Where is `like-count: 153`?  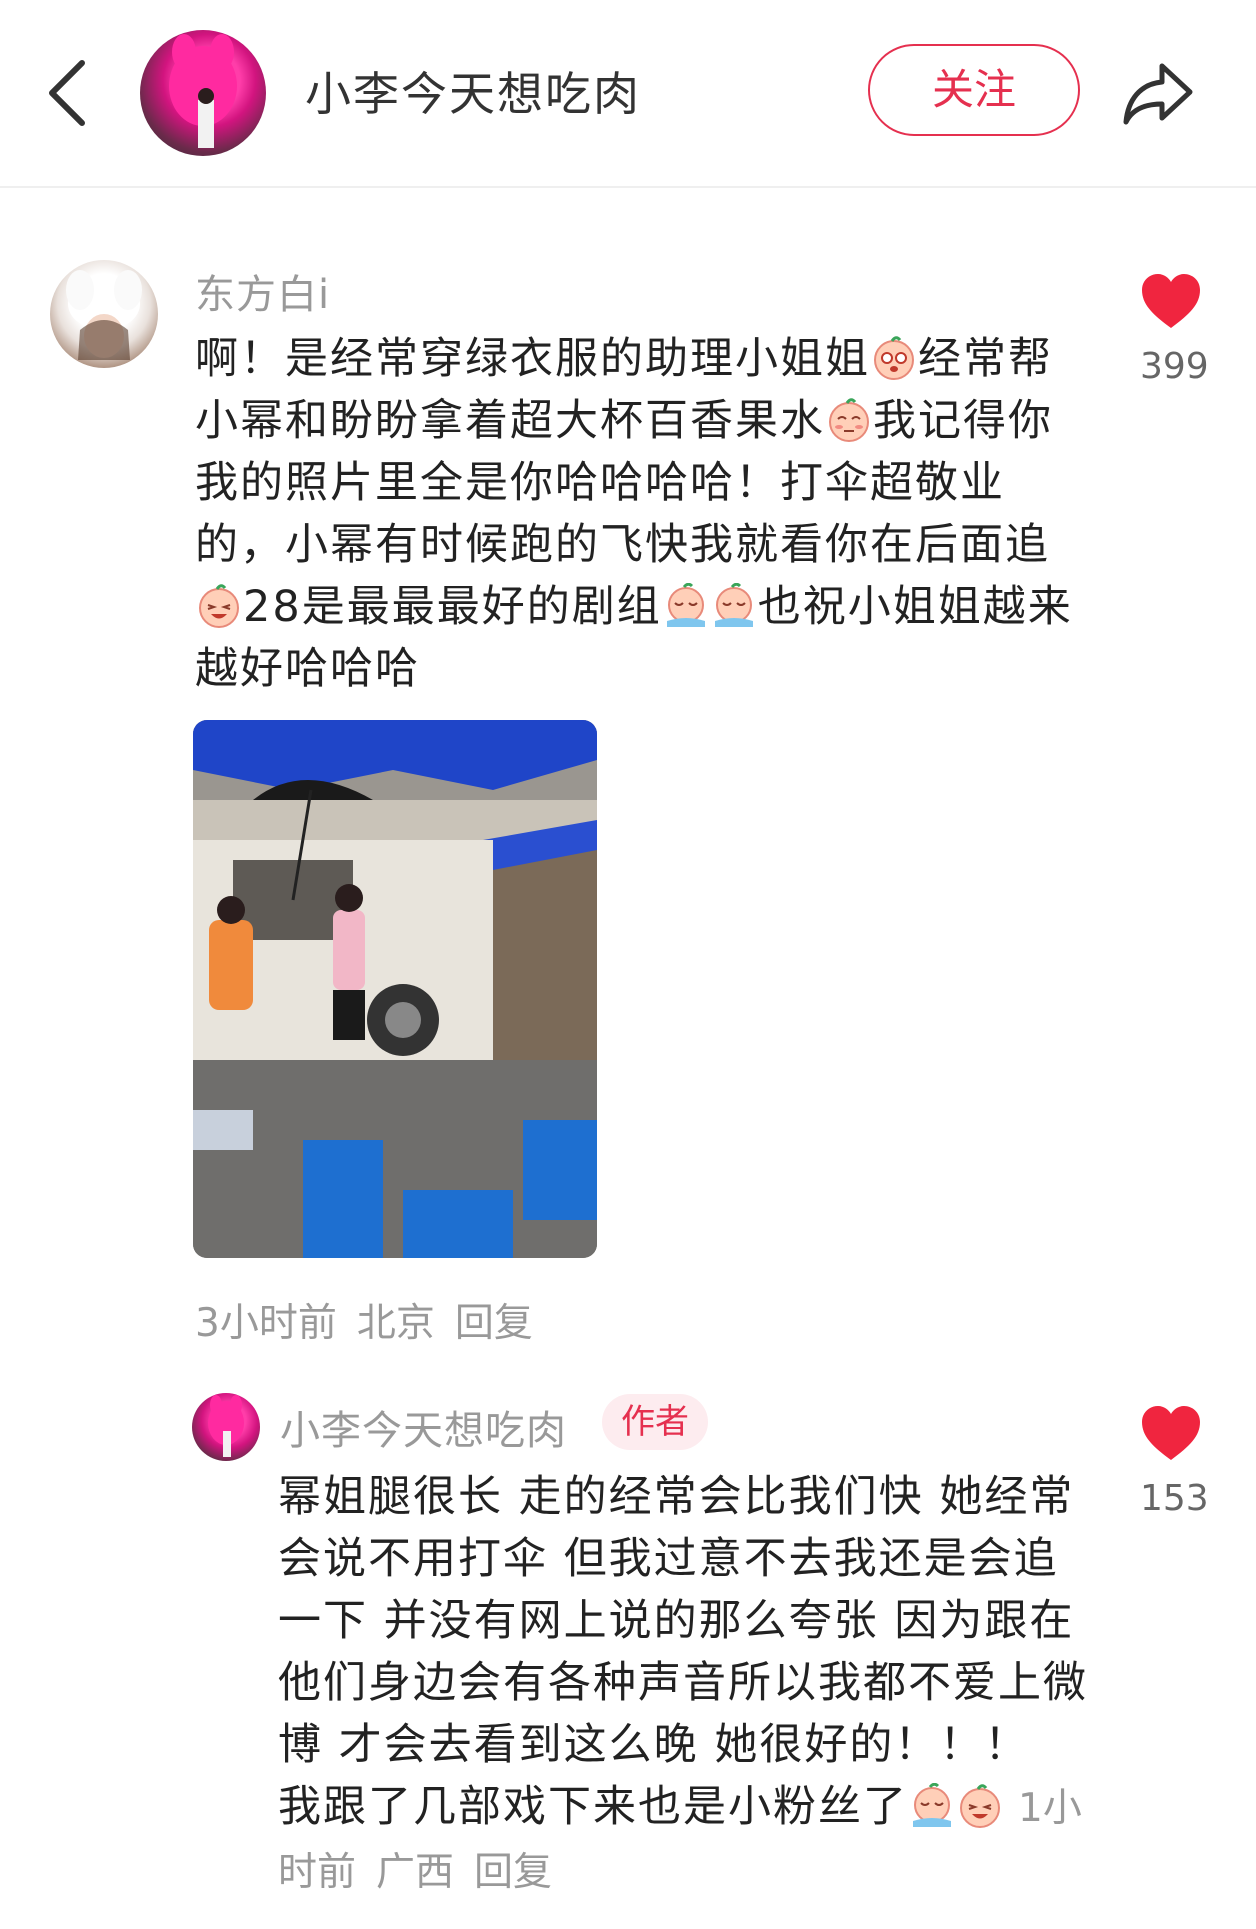 like-count: 153 is located at coordinates (1174, 1498).